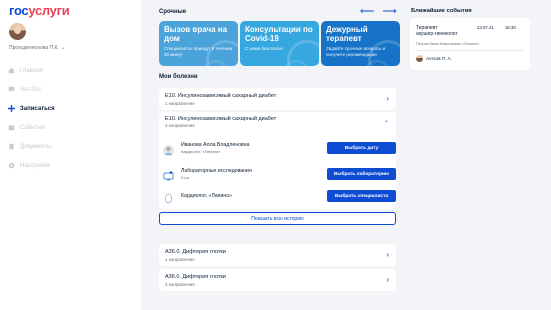 This screenshot has height=310, width=551. What do you see at coordinates (11, 108) in the screenshot?
I see `plus-icon` at bounding box center [11, 108].